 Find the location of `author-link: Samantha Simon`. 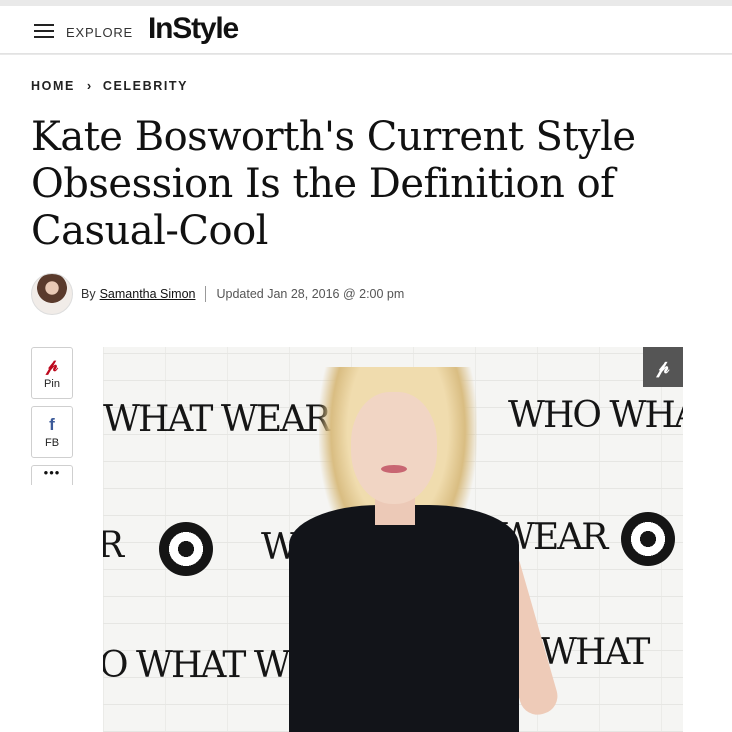

author-link: Samantha Simon is located at coordinates (148, 294).